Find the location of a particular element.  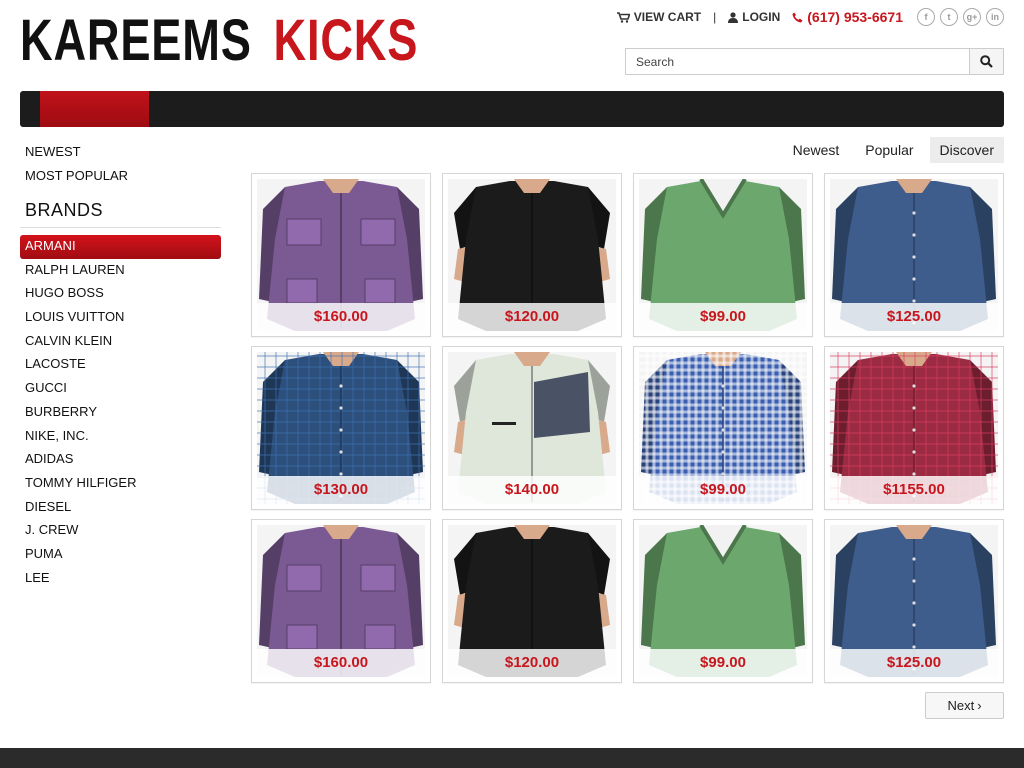

login-label: LOGIN is located at coordinates (761, 17).